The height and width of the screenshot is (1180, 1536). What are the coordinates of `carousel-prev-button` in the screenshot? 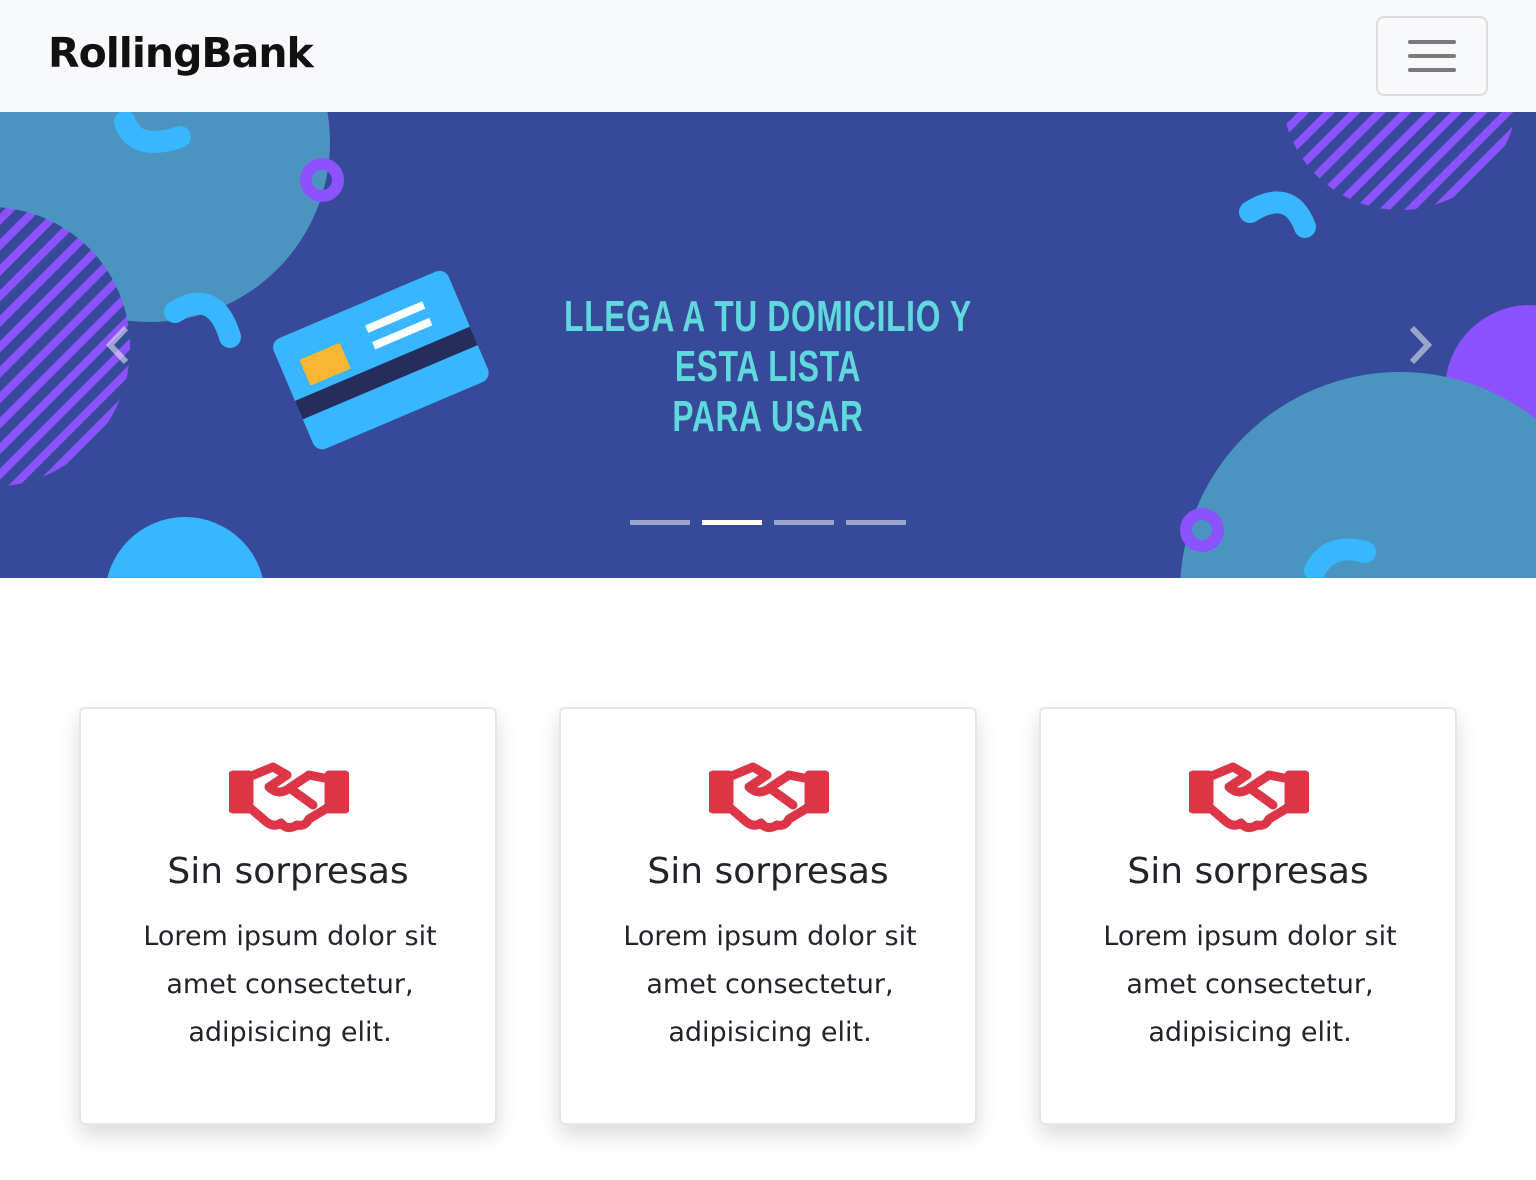 It's located at (118, 345).